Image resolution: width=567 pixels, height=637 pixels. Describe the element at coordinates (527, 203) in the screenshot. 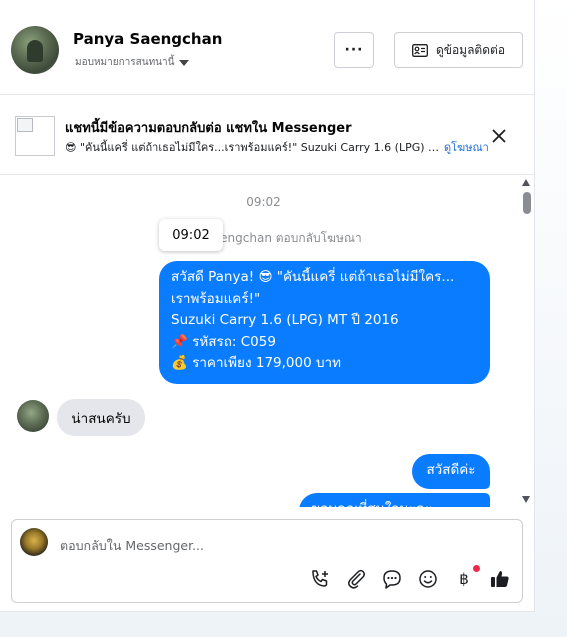

I see `scrollbar-thumb` at that location.